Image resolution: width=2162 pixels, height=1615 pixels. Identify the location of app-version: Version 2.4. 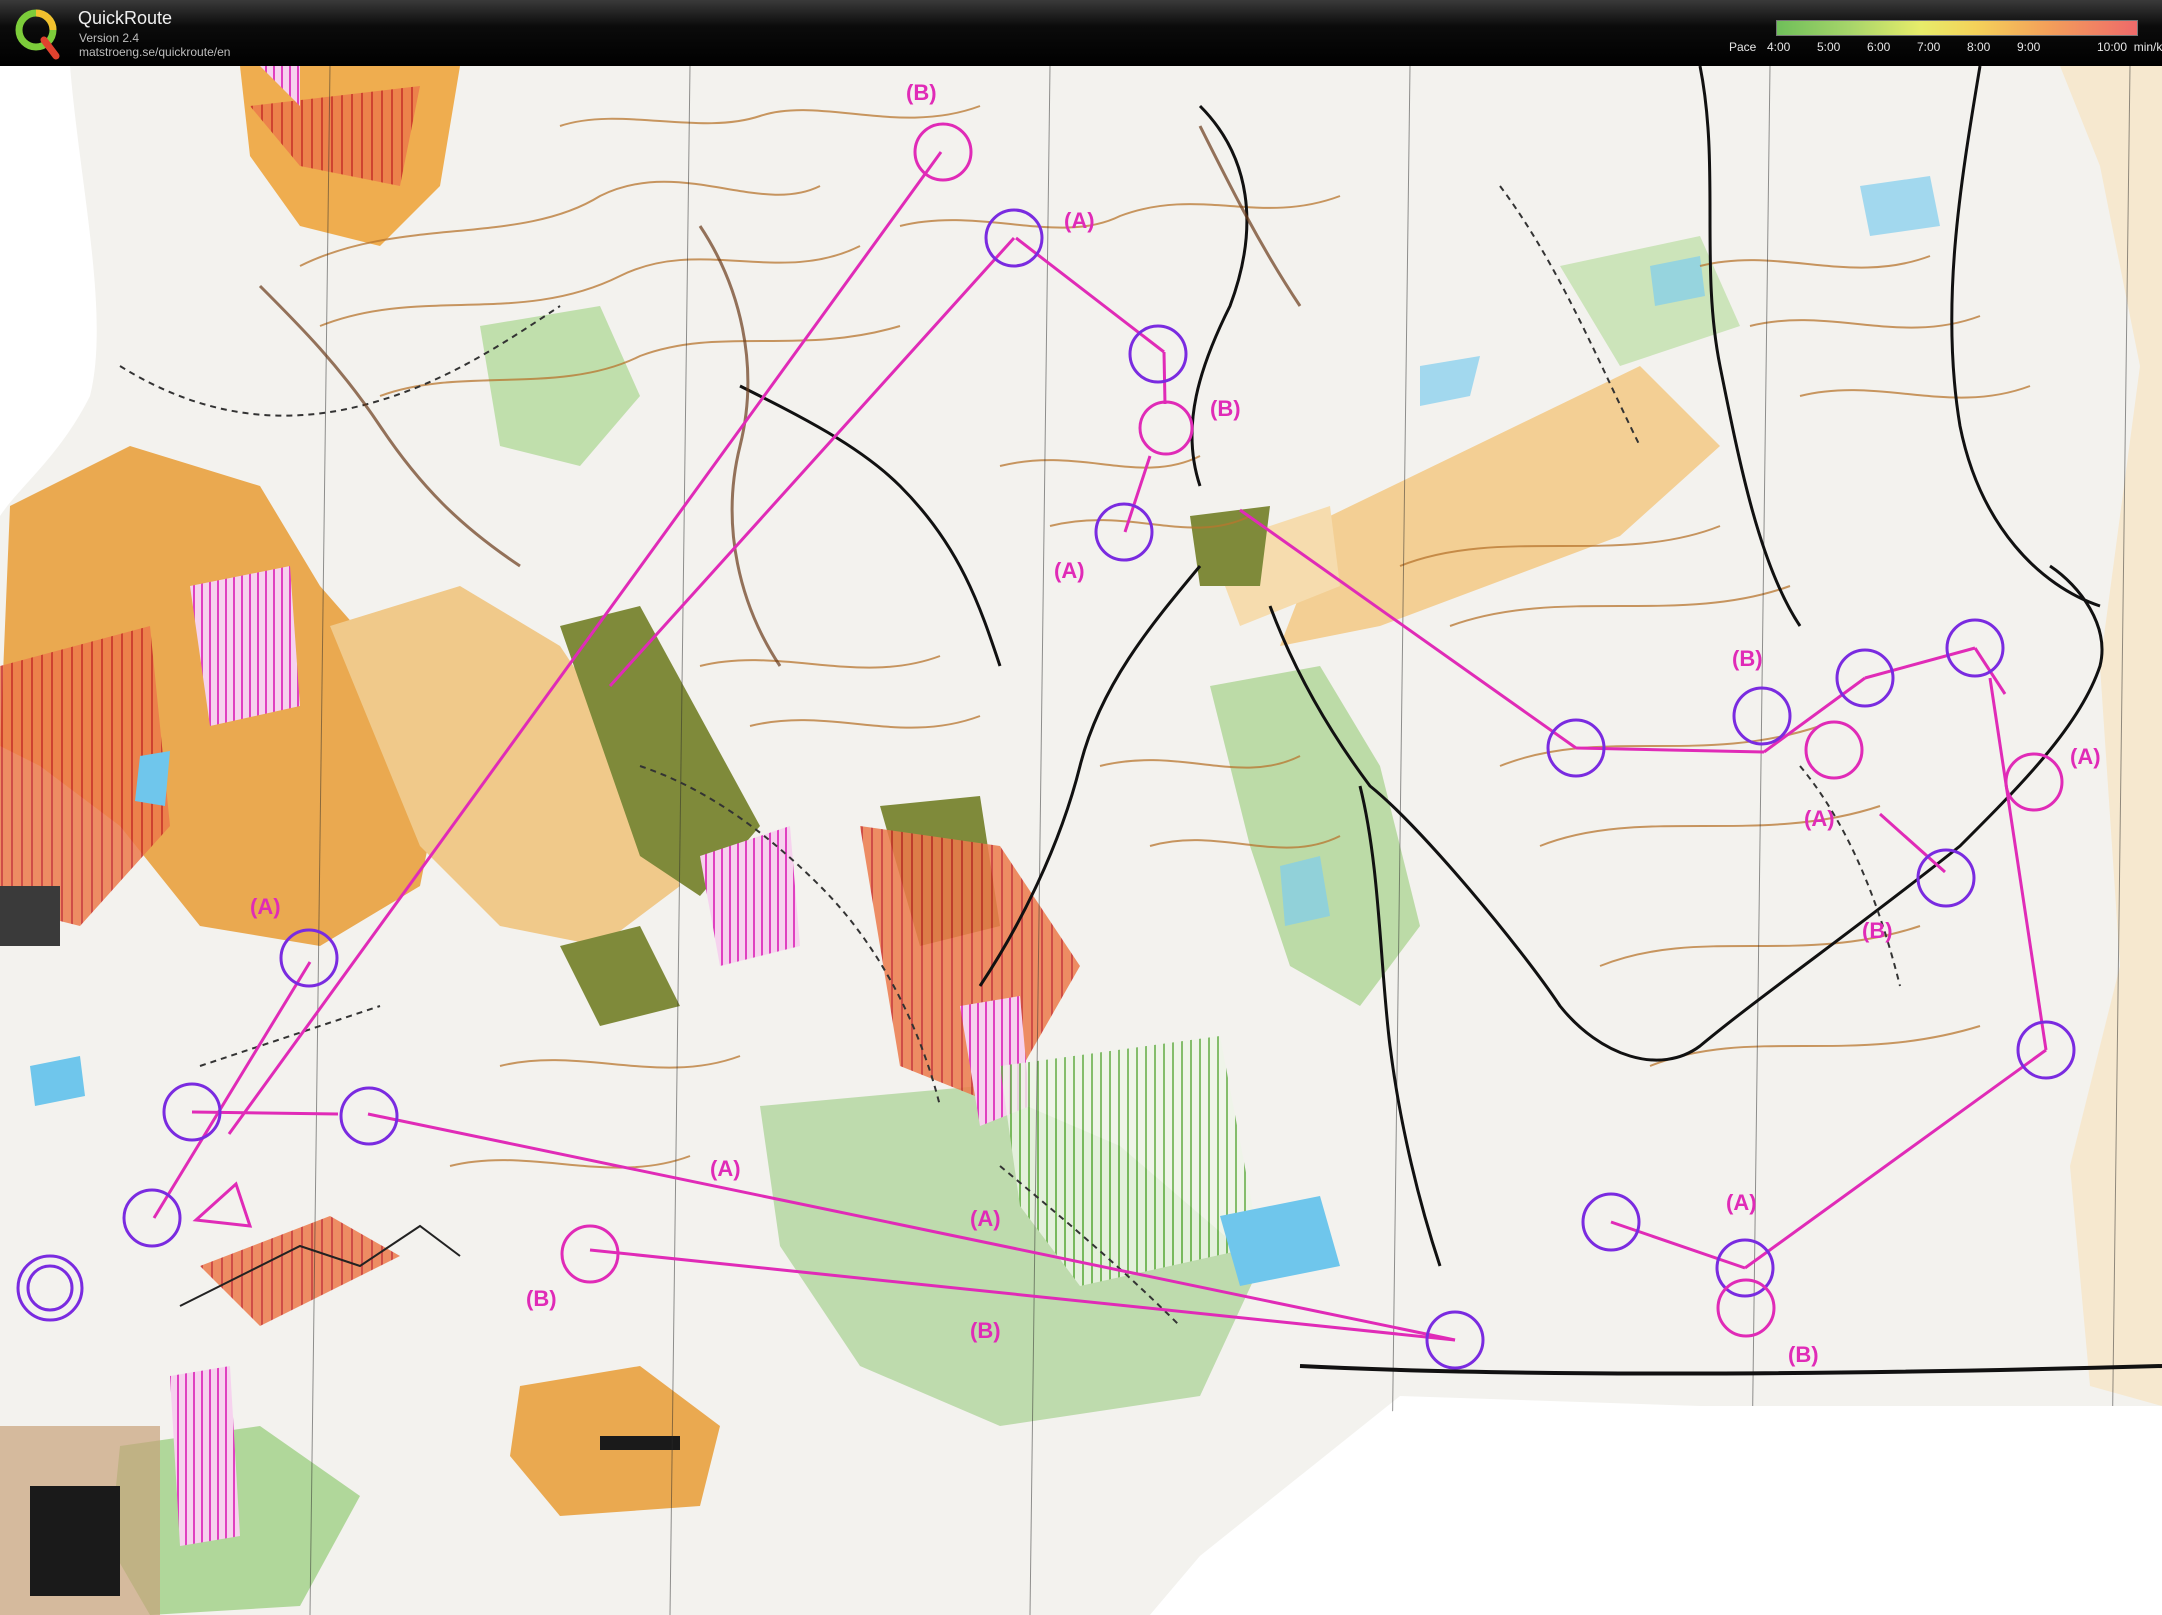
(109, 38).